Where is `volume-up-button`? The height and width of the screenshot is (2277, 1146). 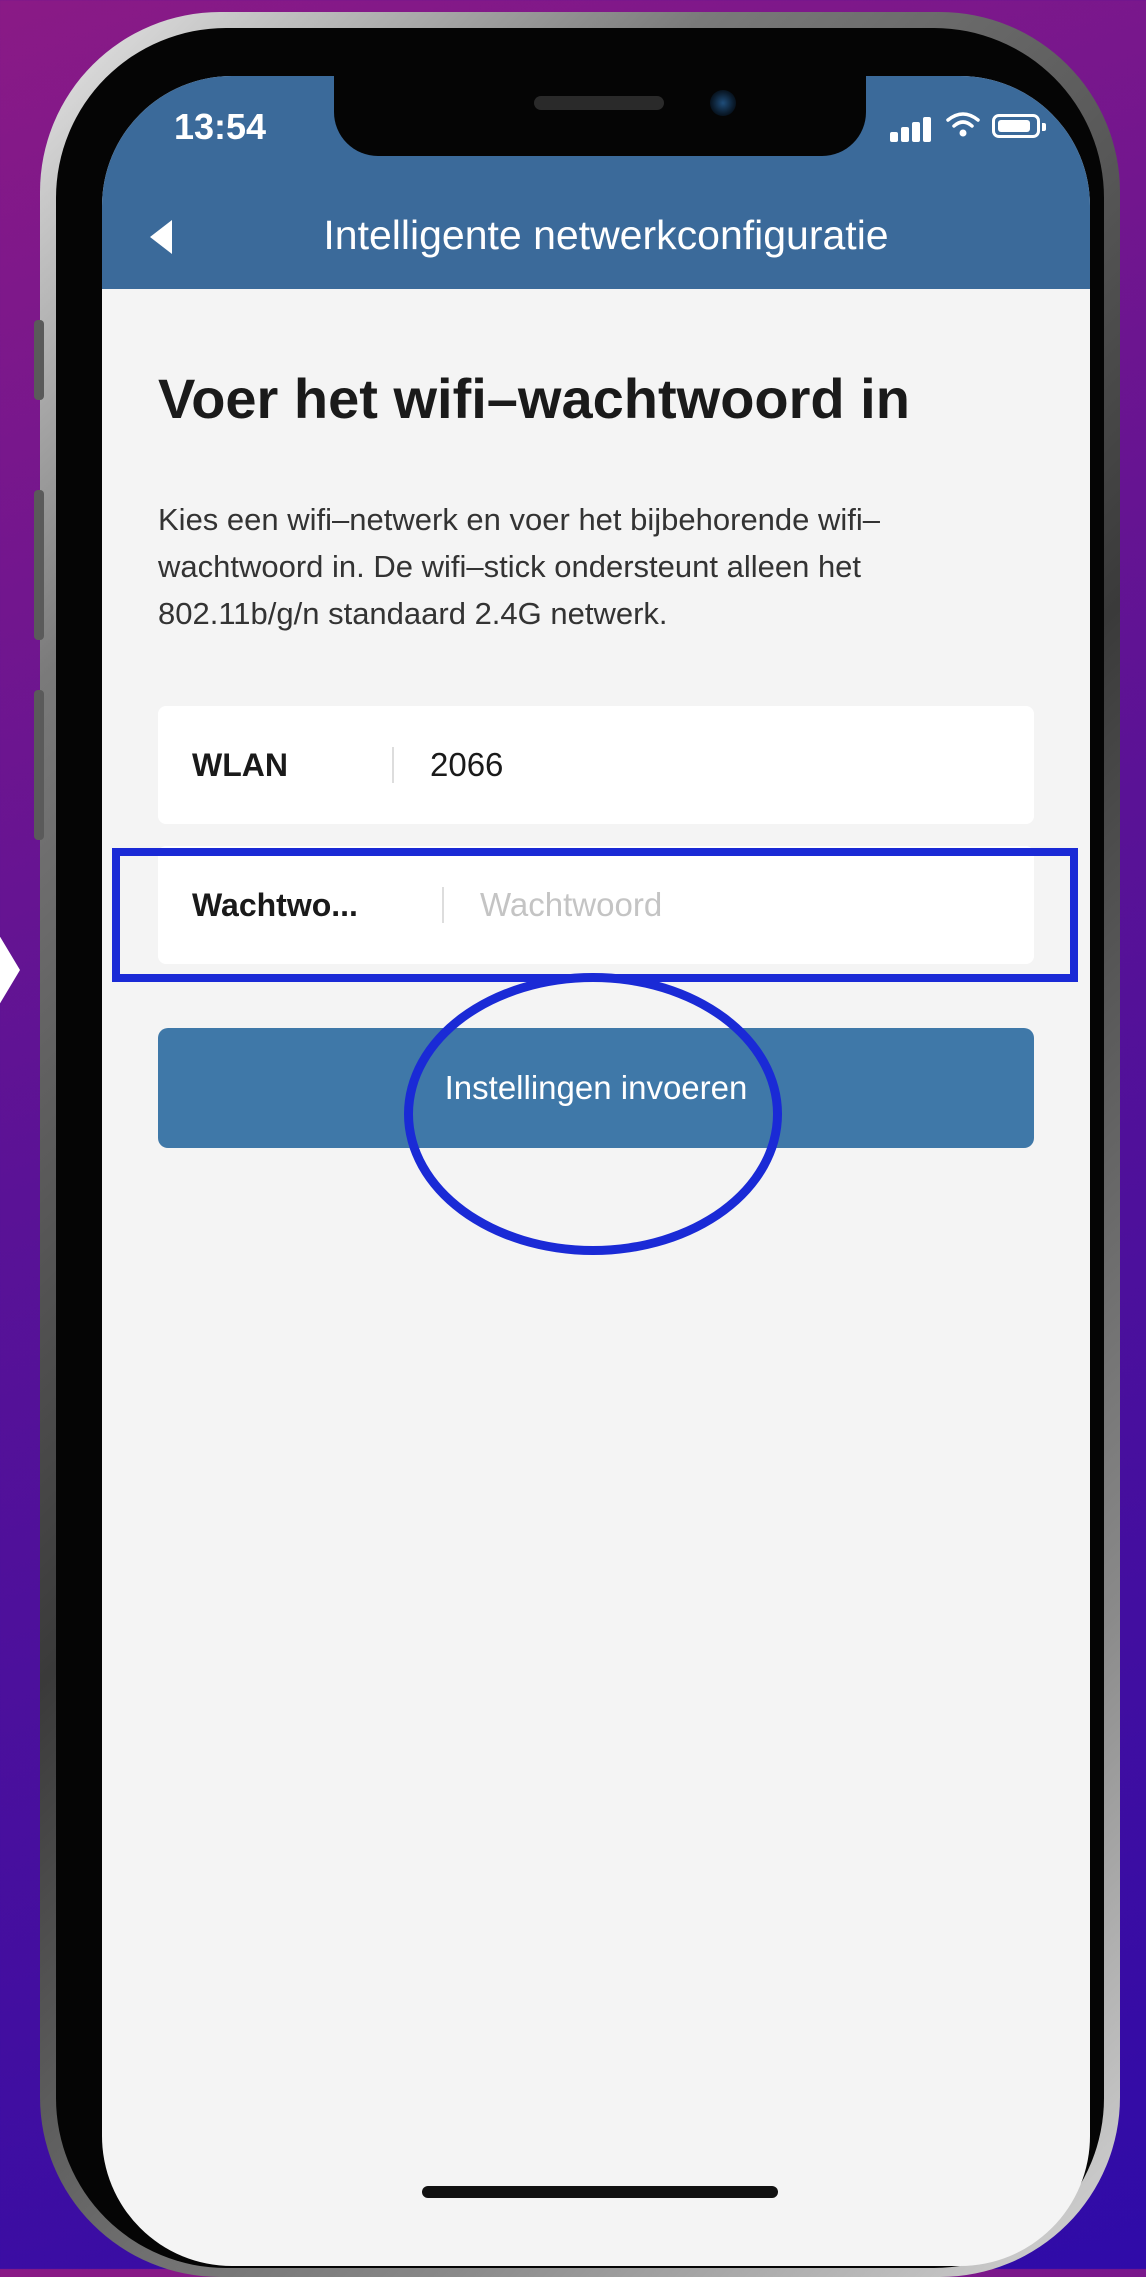 volume-up-button is located at coordinates (39, 565).